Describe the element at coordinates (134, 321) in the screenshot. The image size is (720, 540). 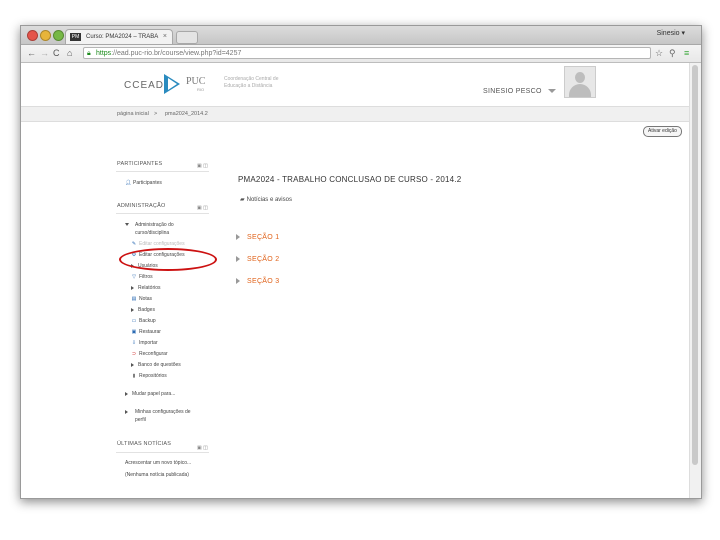
I see `backup-icon: ▭` at that location.